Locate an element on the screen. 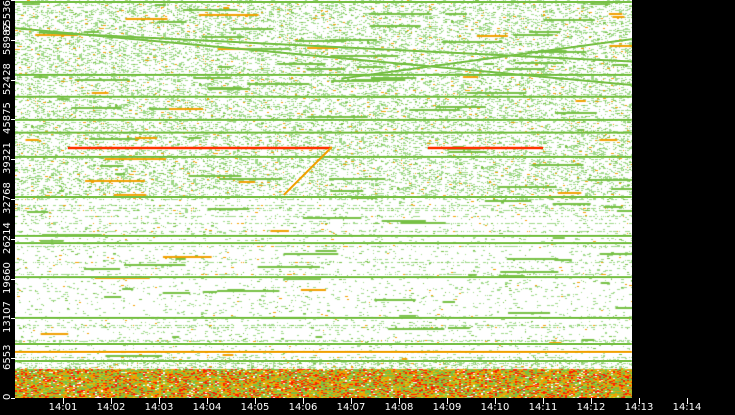 This screenshot has height=415, width=735. y-tick-label: 0 is located at coordinates (7, 397).